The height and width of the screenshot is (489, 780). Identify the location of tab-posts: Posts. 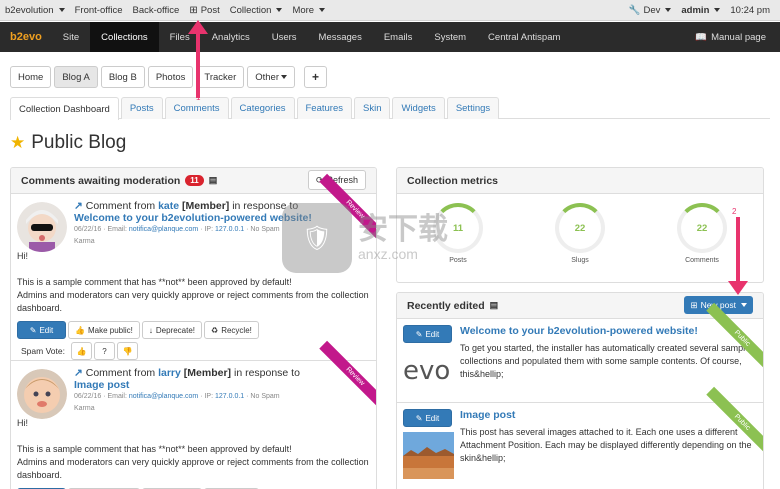
(141, 108).